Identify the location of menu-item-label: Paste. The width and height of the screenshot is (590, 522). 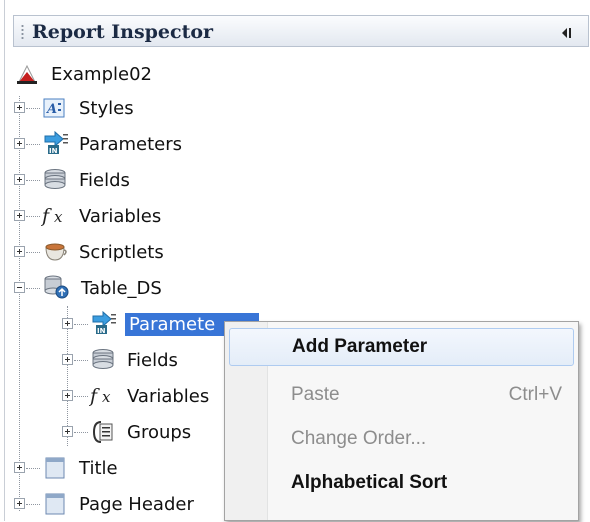
(315, 394).